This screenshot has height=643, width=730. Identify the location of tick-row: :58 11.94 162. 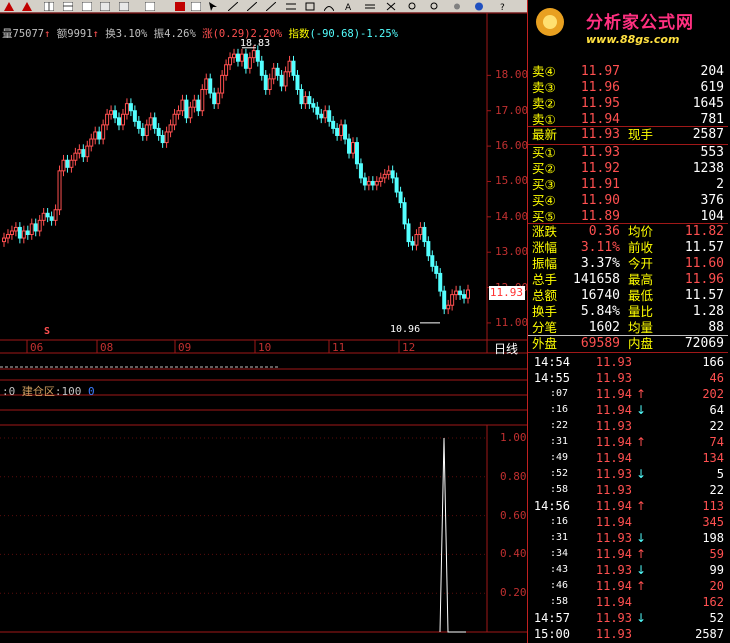
(628, 602).